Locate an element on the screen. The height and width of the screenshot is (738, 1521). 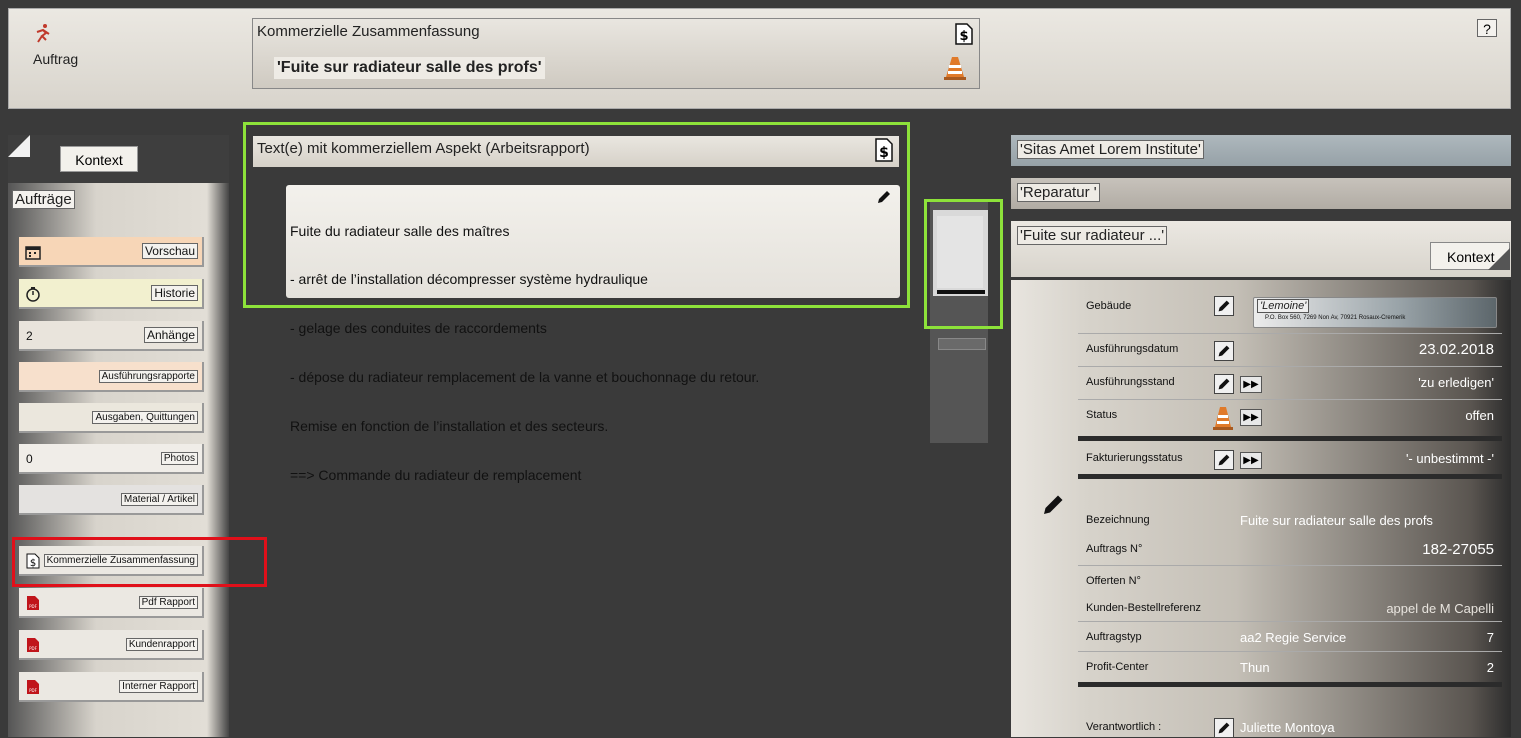
client-name: 'Sitas Amet Lorem Institute' is located at coordinates (1110, 149).